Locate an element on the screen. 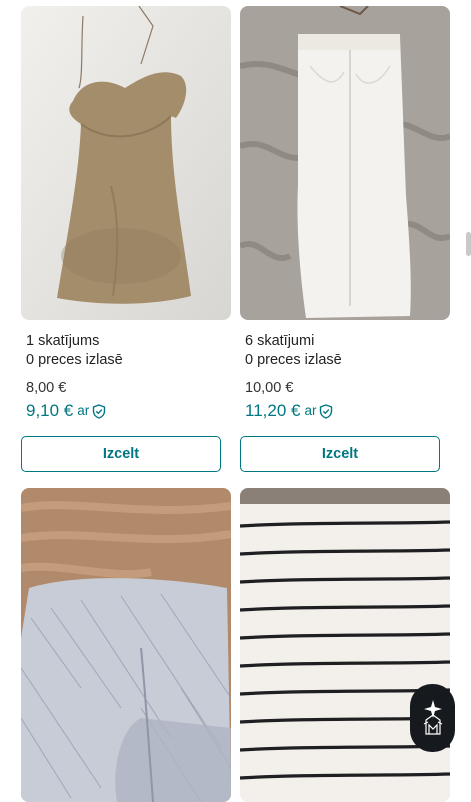 Image resolution: width=471 pixels, height=802 pixels. scrollbar is located at coordinates (468, 244).